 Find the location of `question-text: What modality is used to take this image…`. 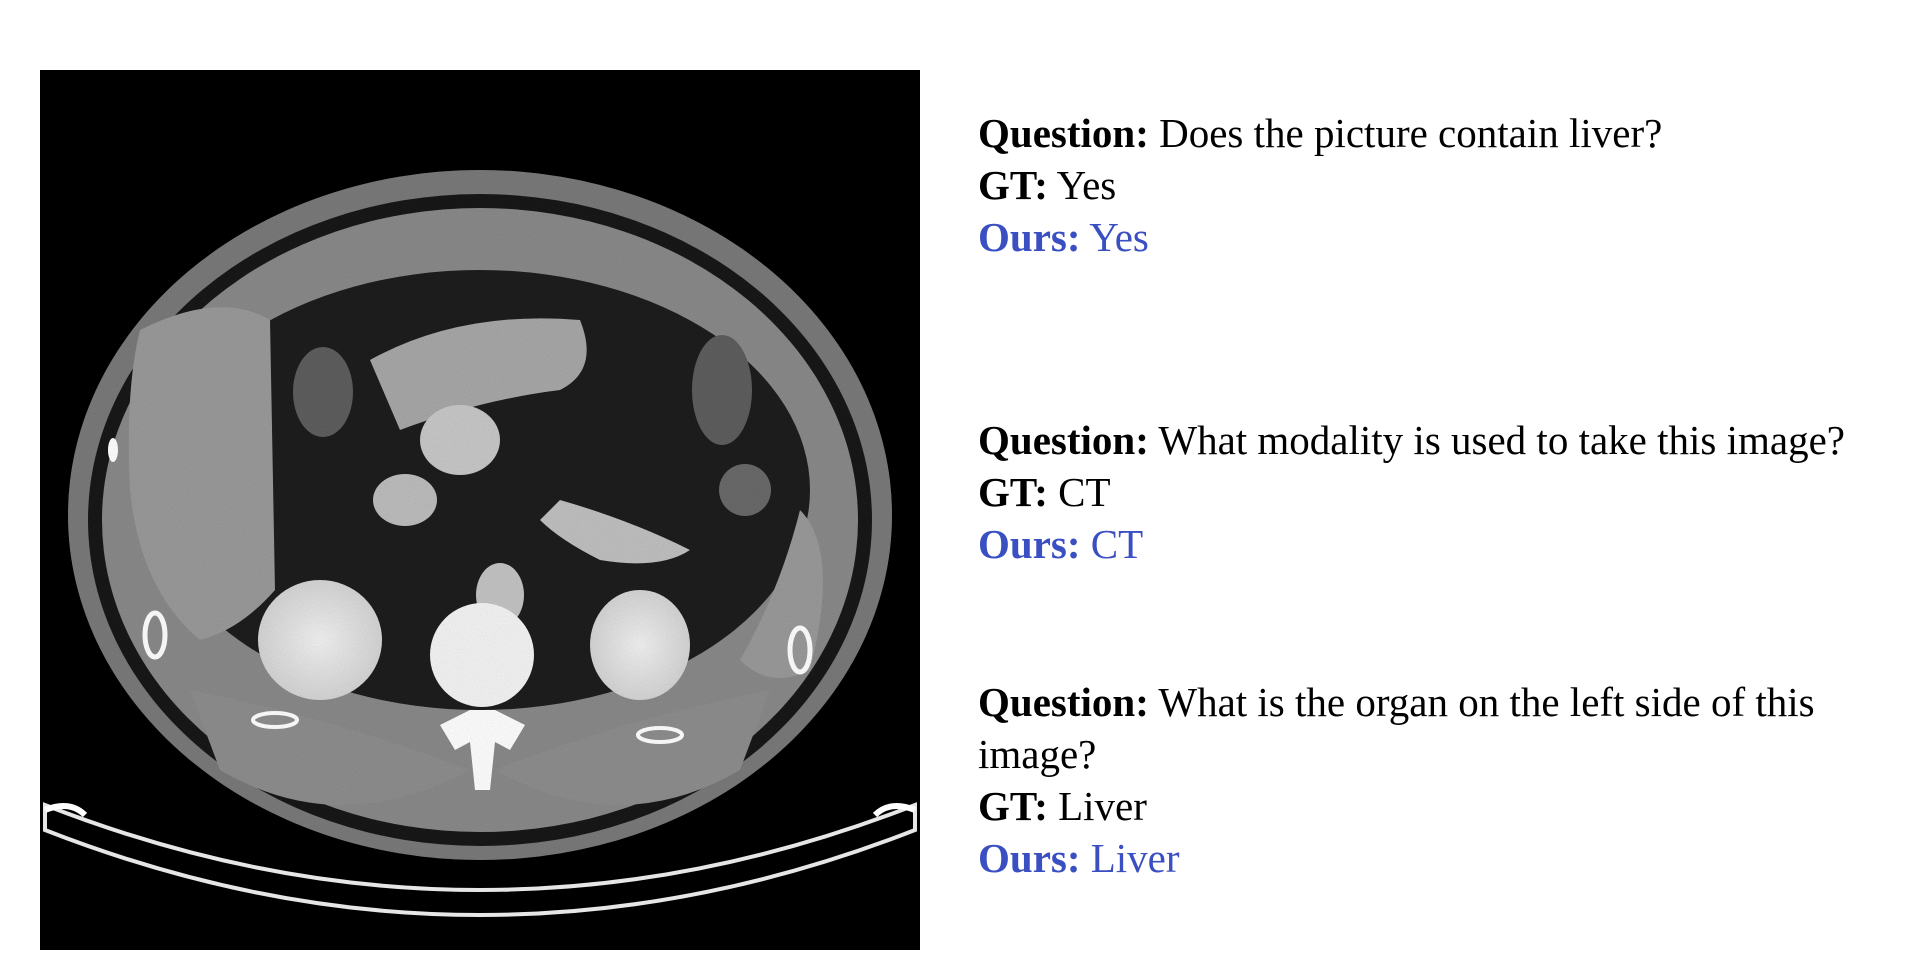

question-text: What modality is used to take this image… is located at coordinates (1501, 440).